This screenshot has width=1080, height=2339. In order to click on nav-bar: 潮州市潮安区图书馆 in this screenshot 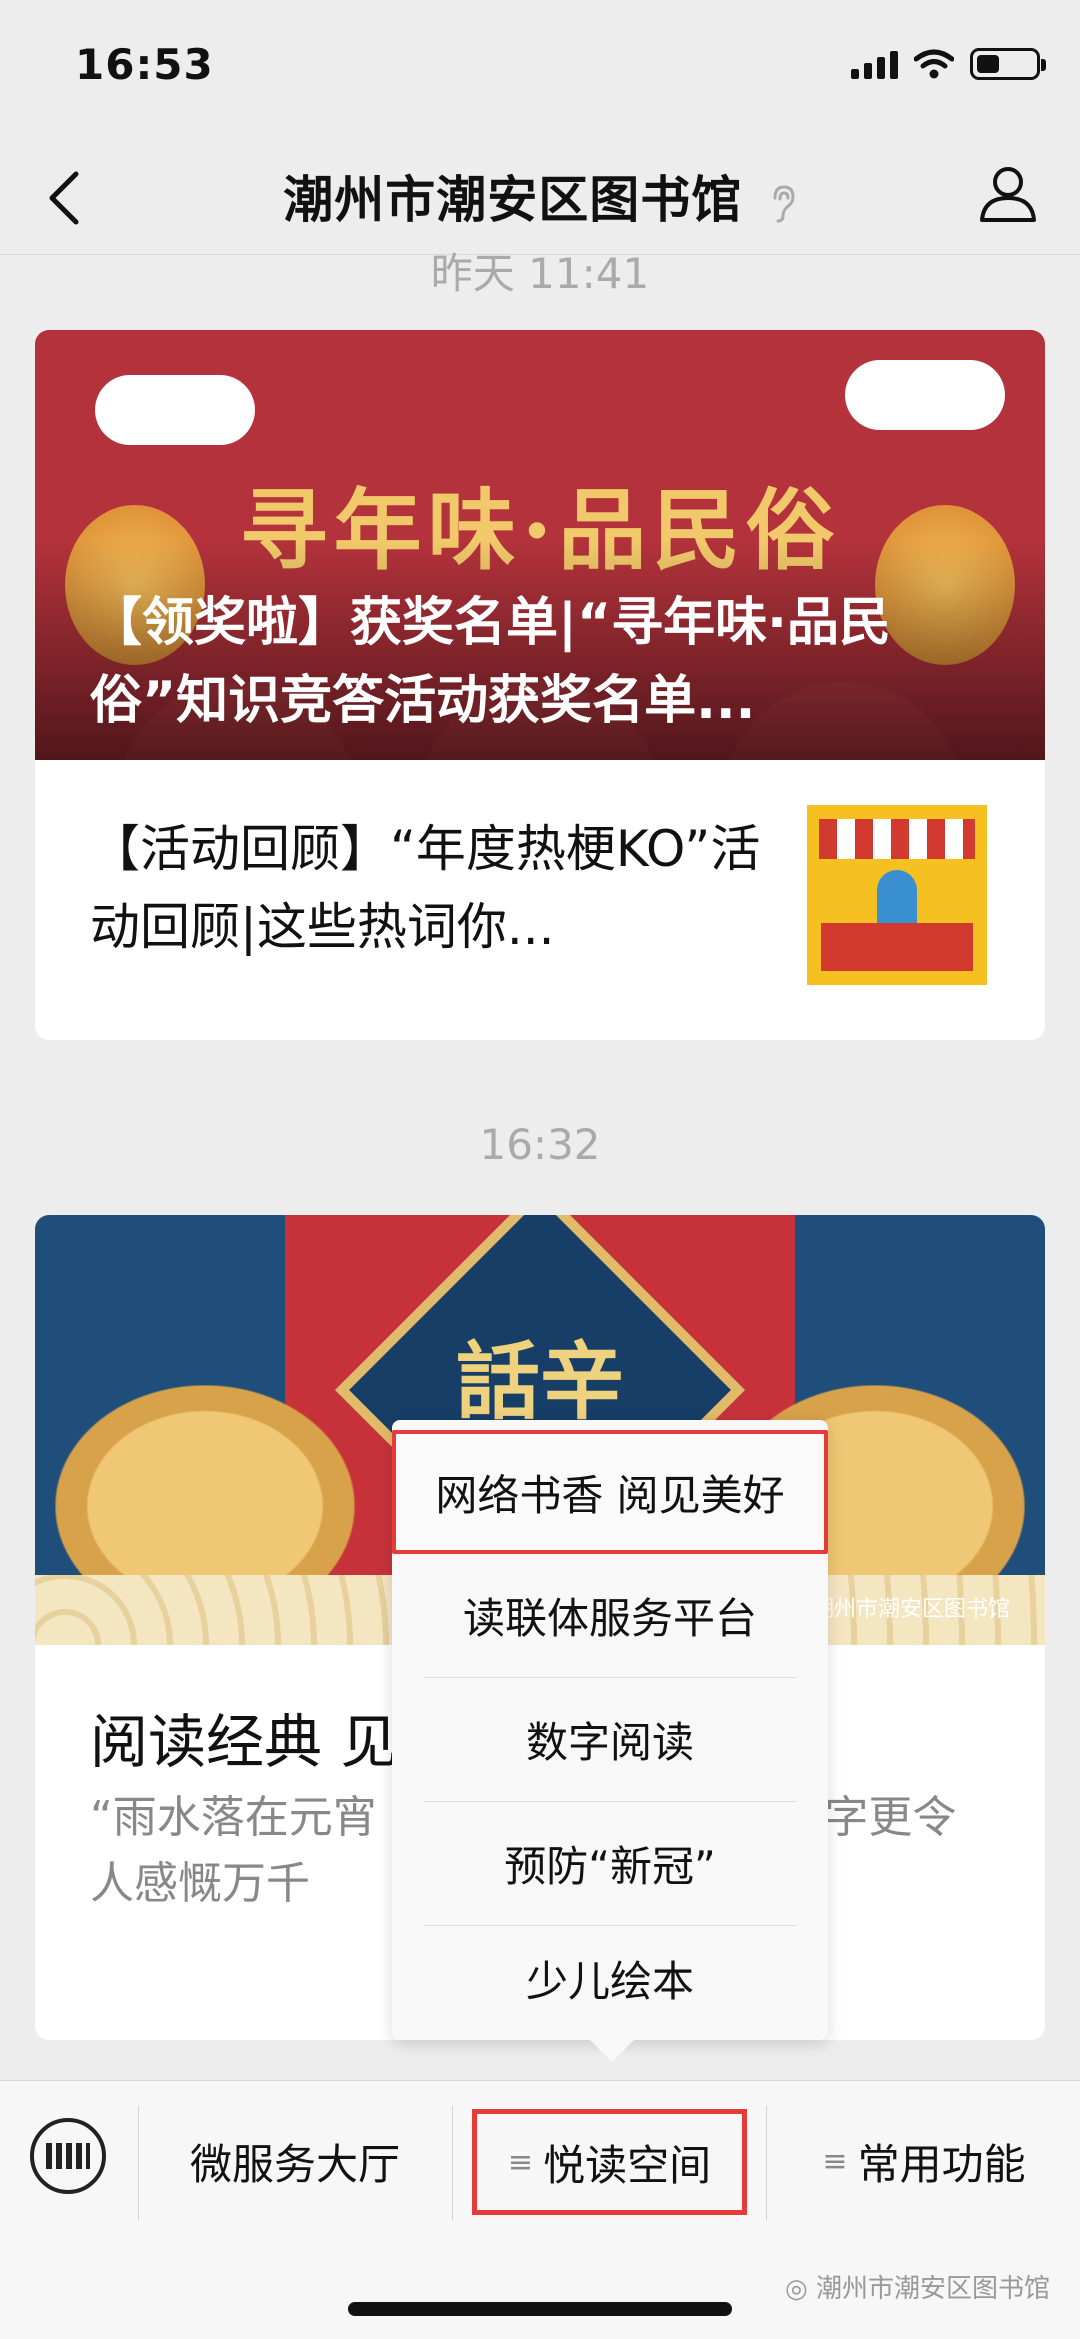, I will do `click(540, 197)`.